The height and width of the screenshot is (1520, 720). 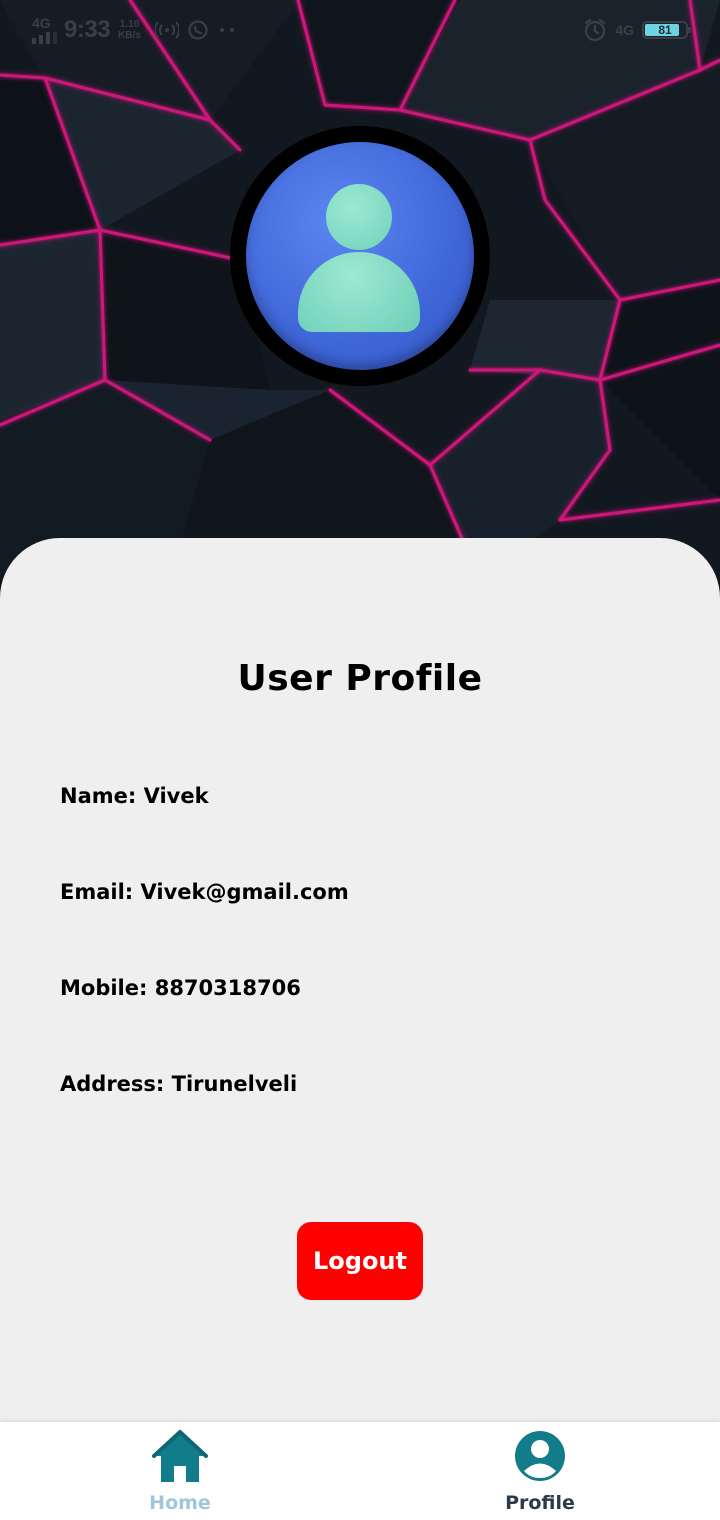 I want to click on avatar-user-icon, so click(x=360, y=256).